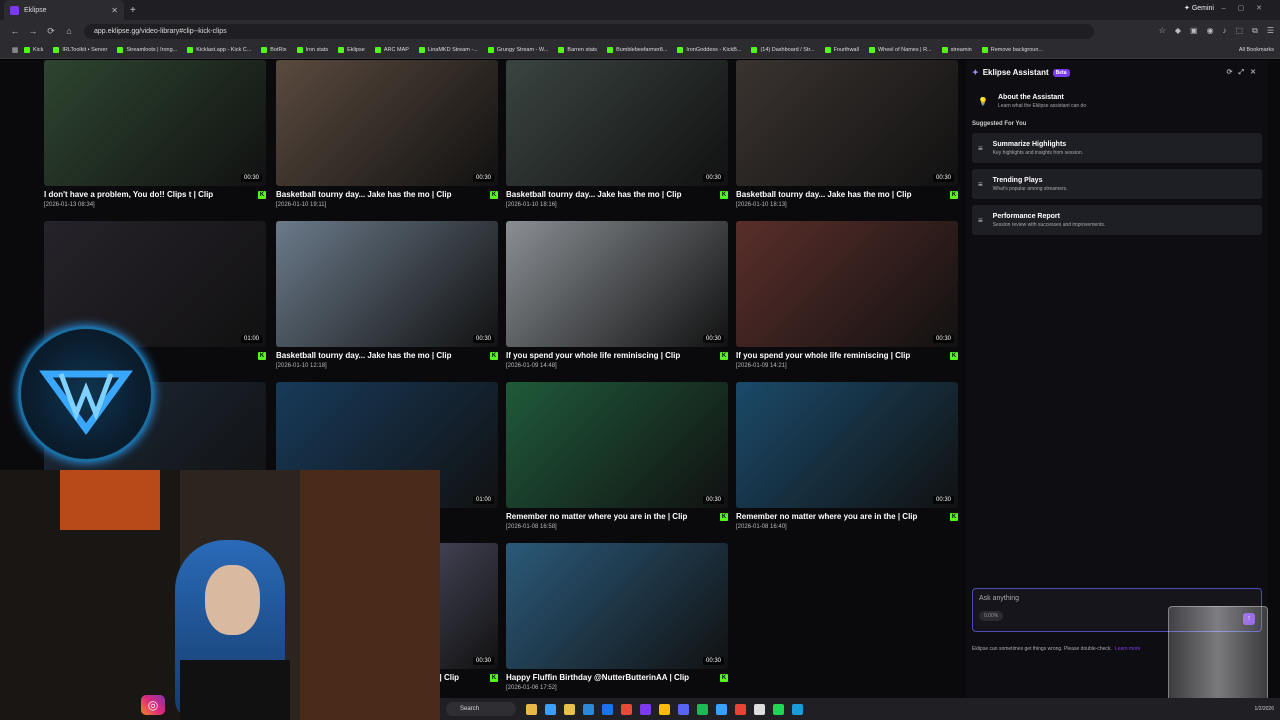  I want to click on gemini-button: ✦ Gemini, so click(1199, 8).